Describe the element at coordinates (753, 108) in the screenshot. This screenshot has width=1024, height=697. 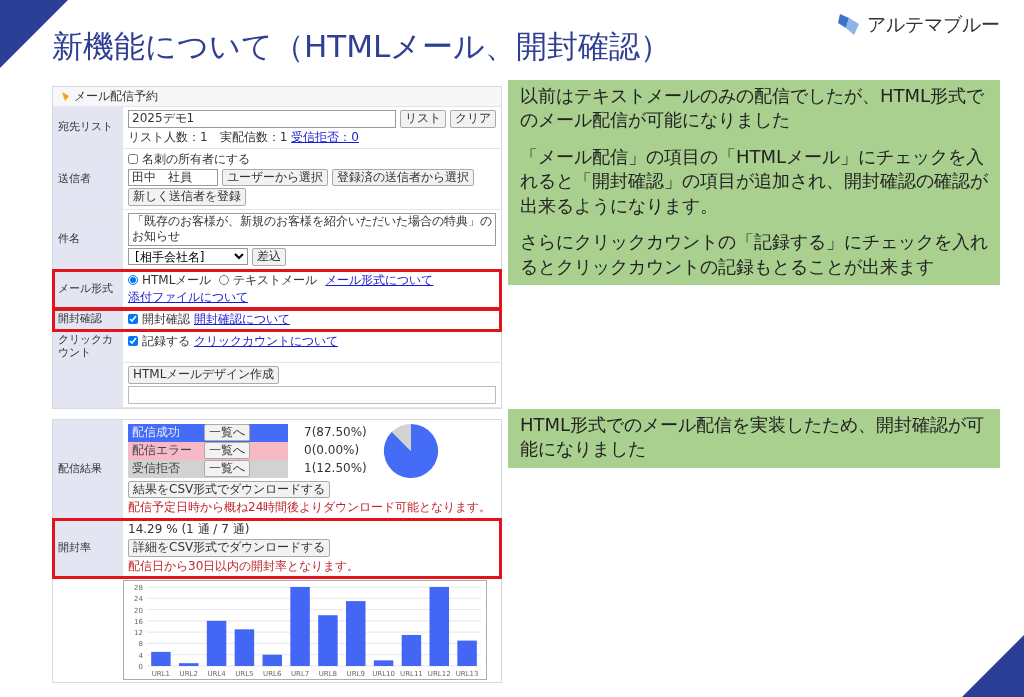
I see `note-text: 以前はテキストメールのみの配信でしたが、HTML形式でのメール配信が可能になりました` at that location.